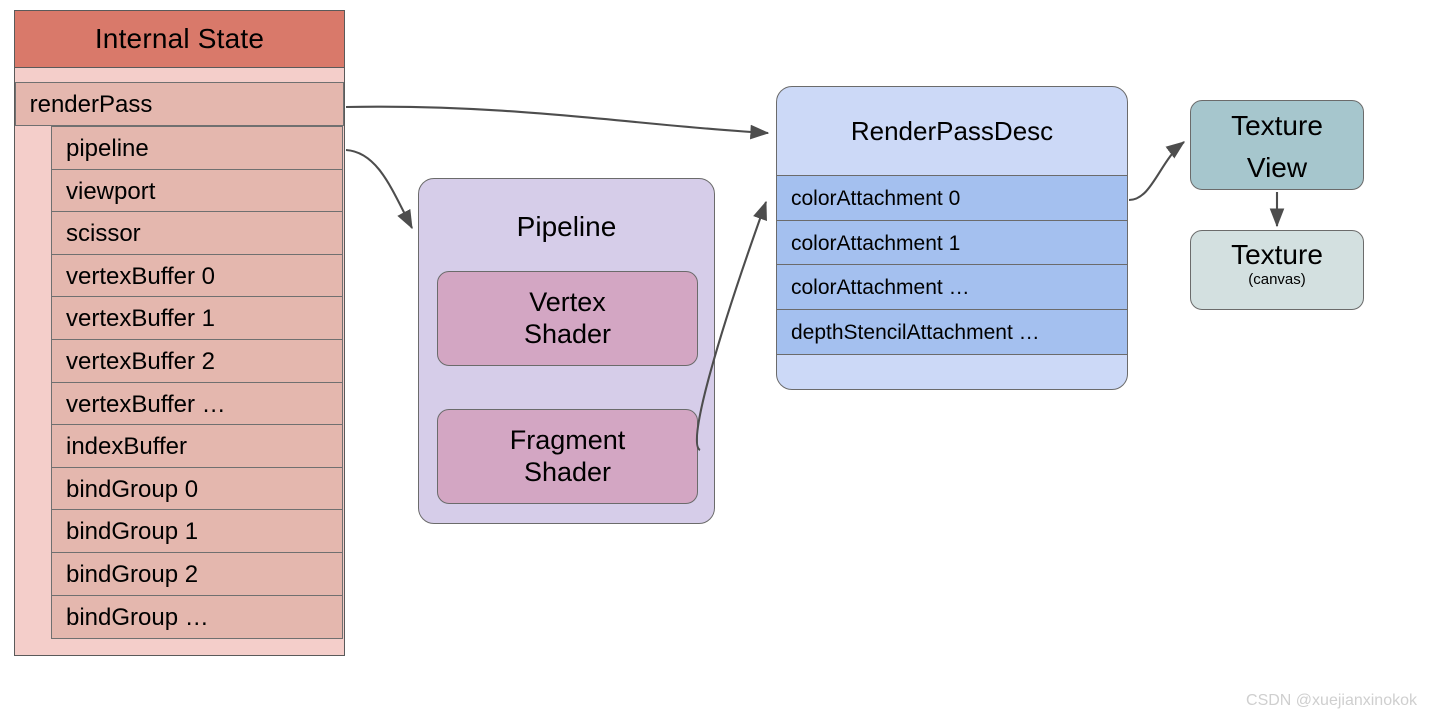  What do you see at coordinates (197, 148) in the screenshot?
I see `state-row-pipeline: pipeline` at bounding box center [197, 148].